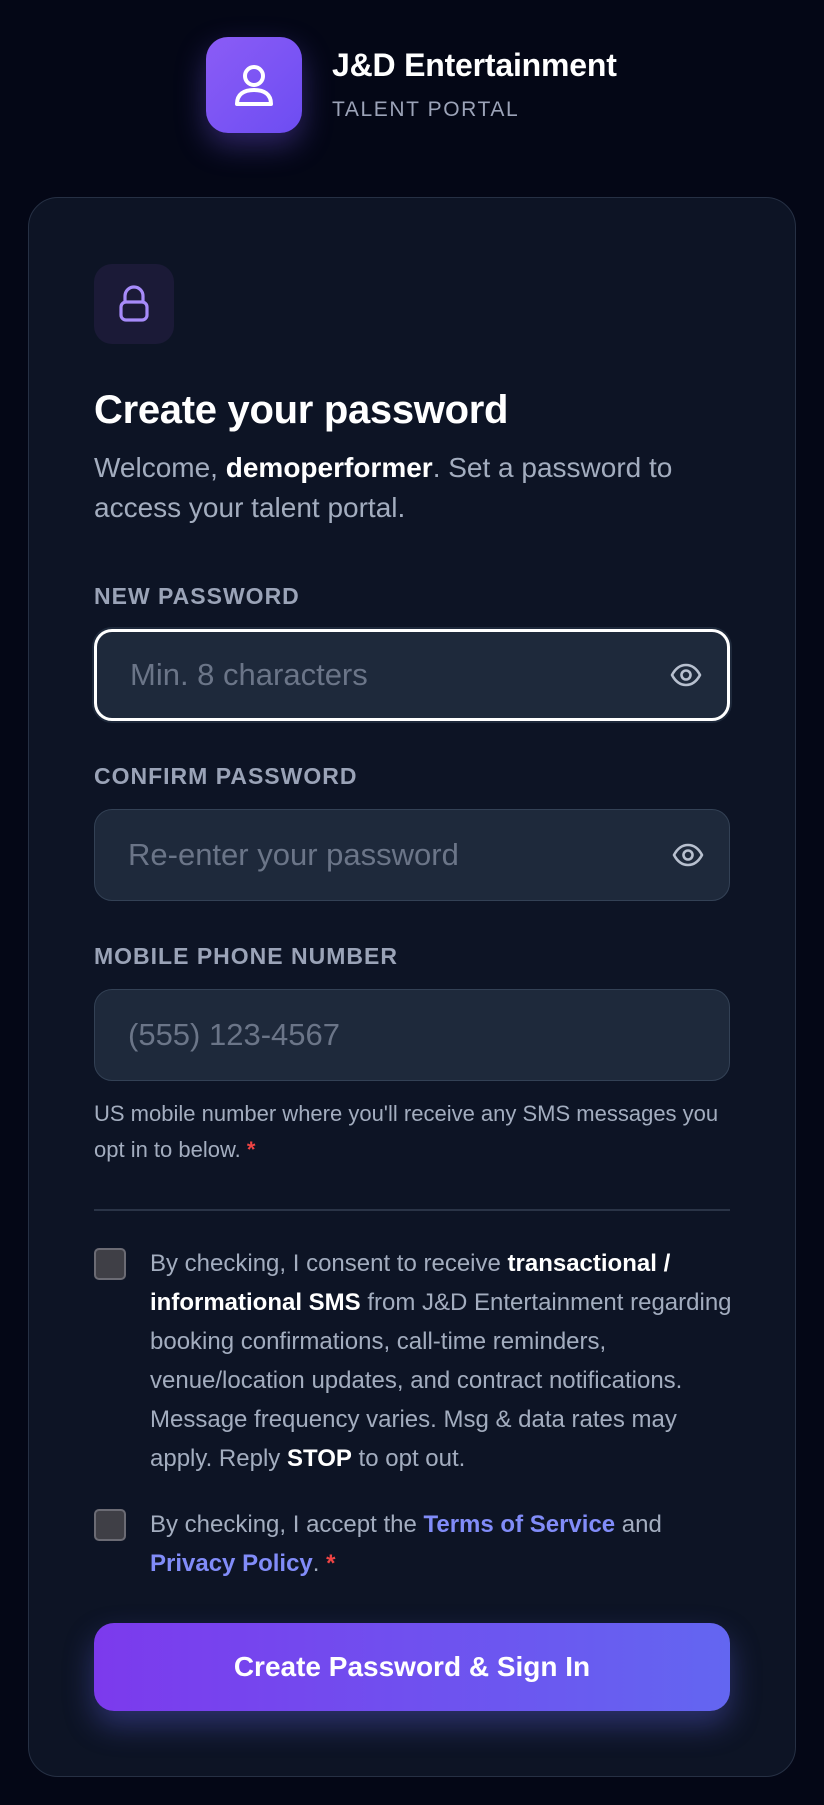 The image size is (824, 1805). I want to click on create-password-button: Create Password & Sign In, so click(412, 1667).